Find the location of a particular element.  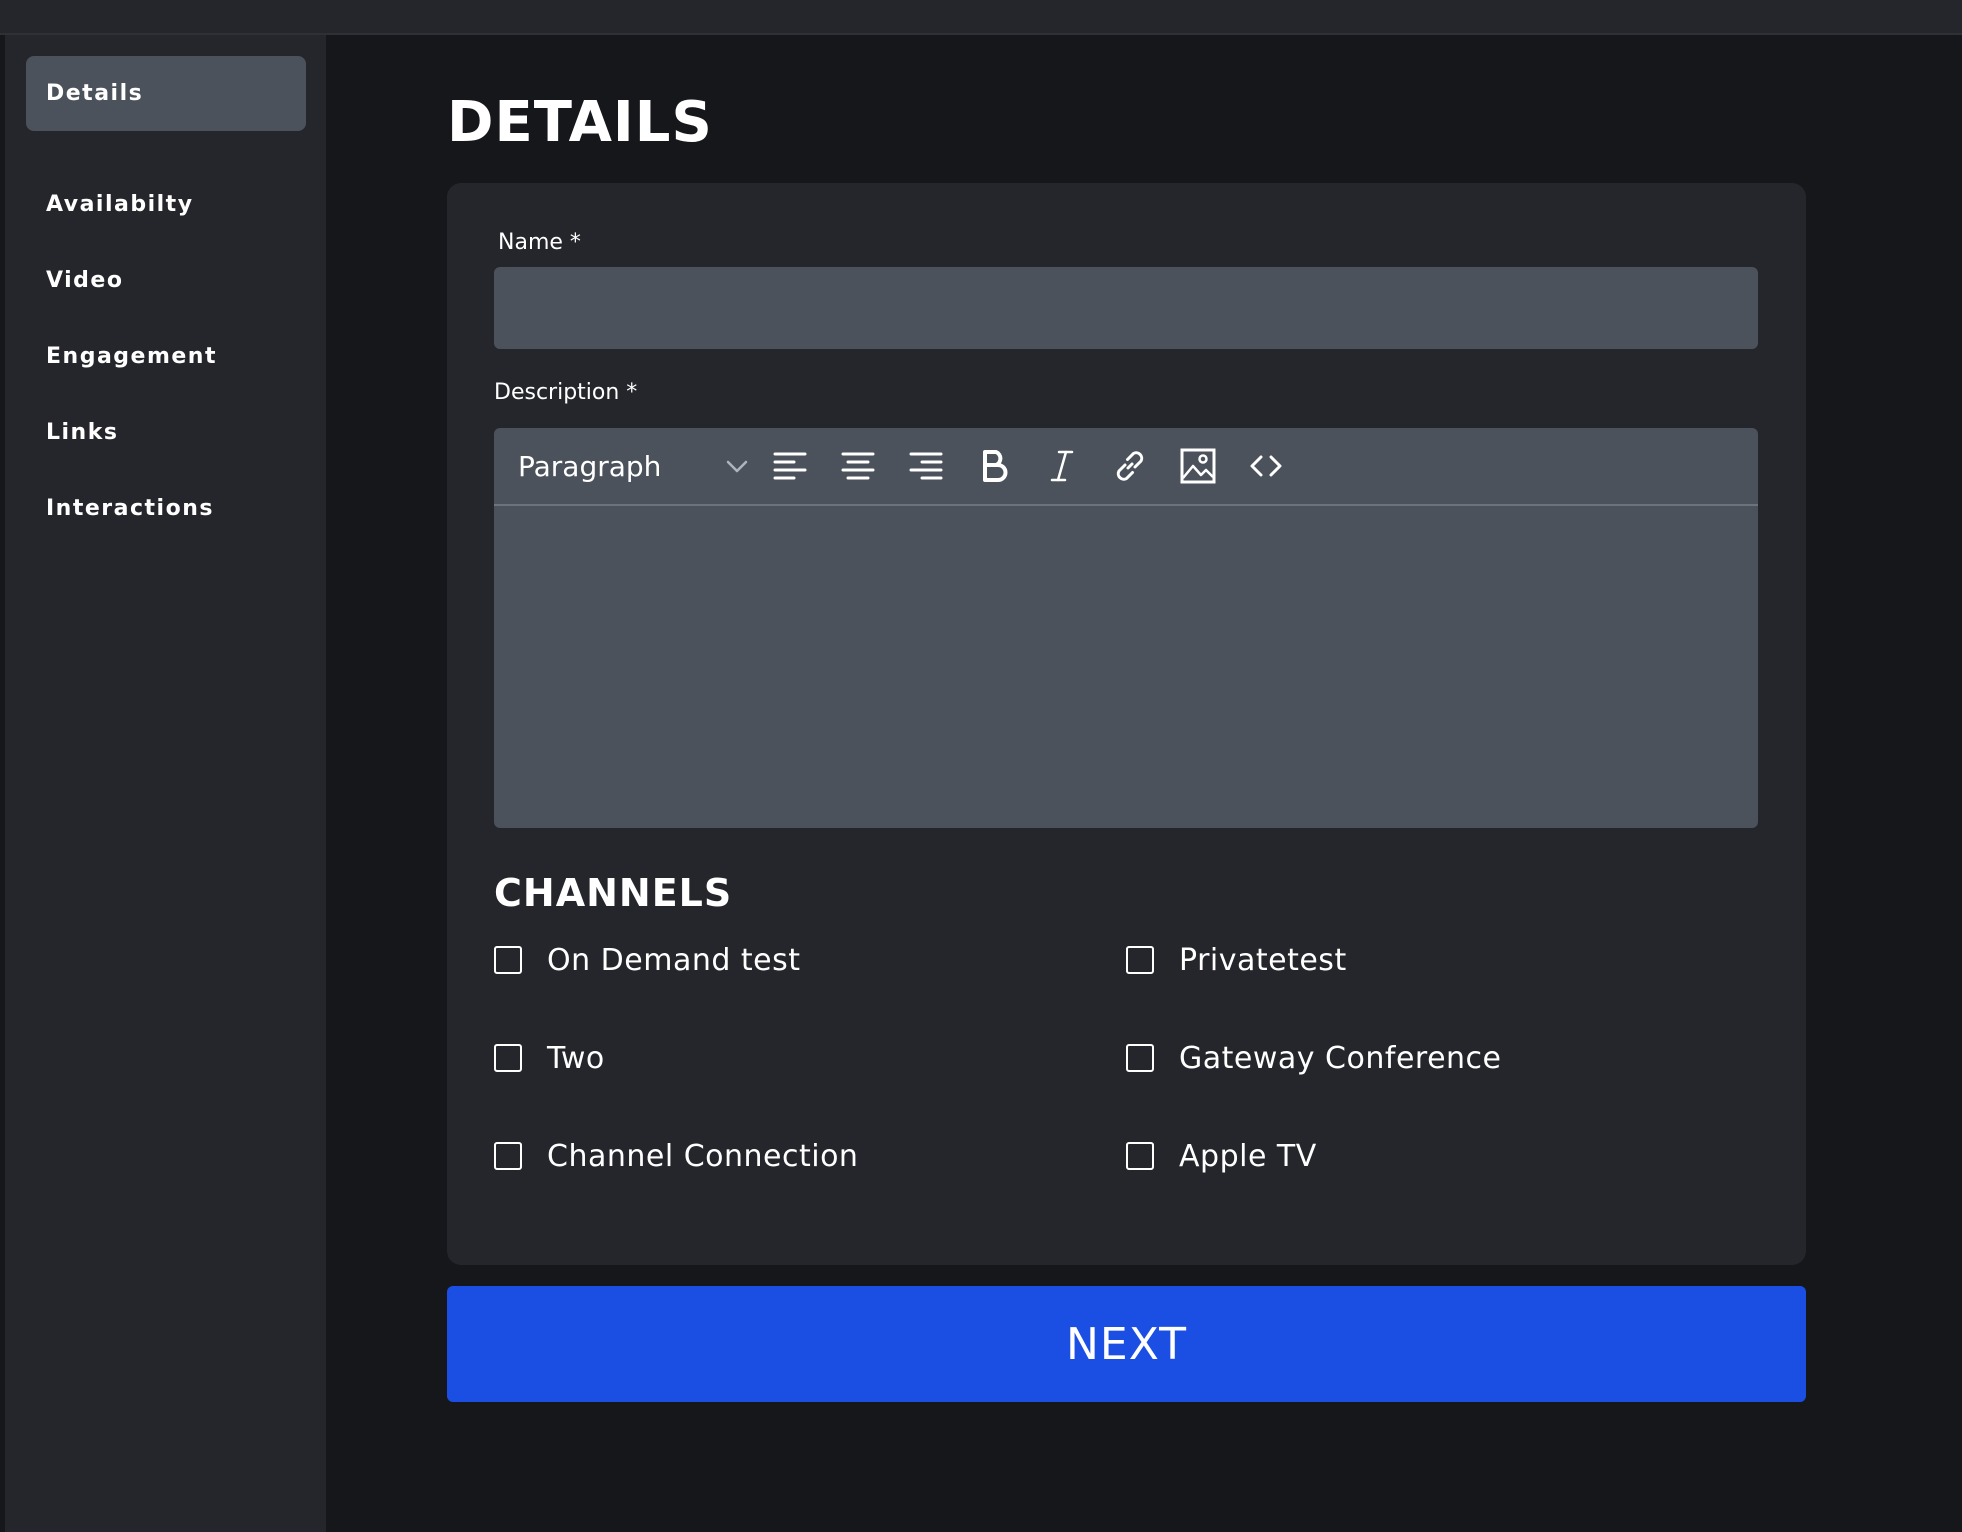

sidebar-item-interactions: Interactions is located at coordinates (166, 508).